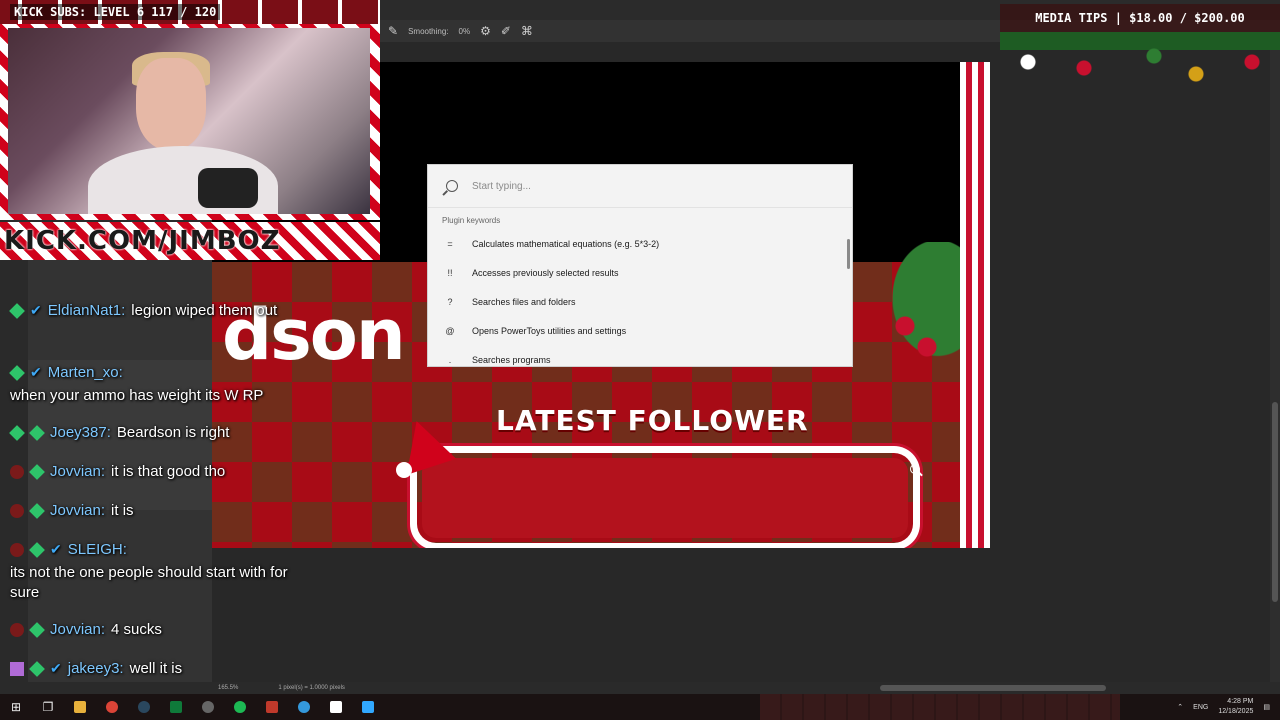 The width and height of the screenshot is (1280, 720). What do you see at coordinates (311, 688) in the screenshot?
I see `doc-info: 1 pixel(s) = 1.0000 pixels` at bounding box center [311, 688].